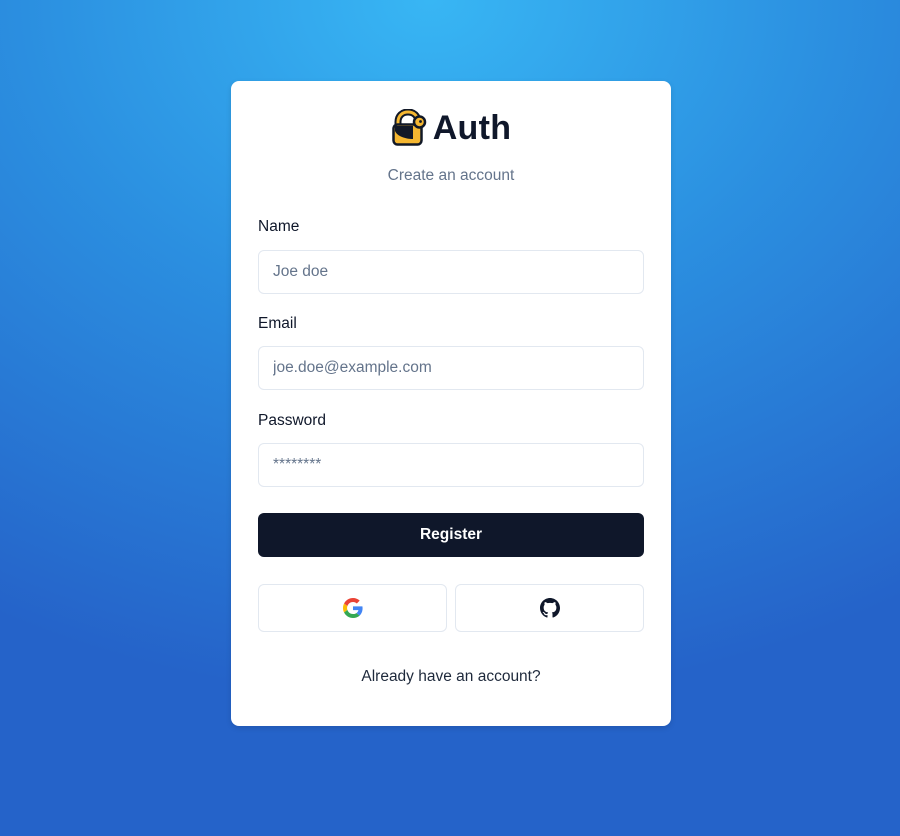 The image size is (900, 836). Describe the element at coordinates (292, 420) in the screenshot. I see `password-label: Password` at that location.